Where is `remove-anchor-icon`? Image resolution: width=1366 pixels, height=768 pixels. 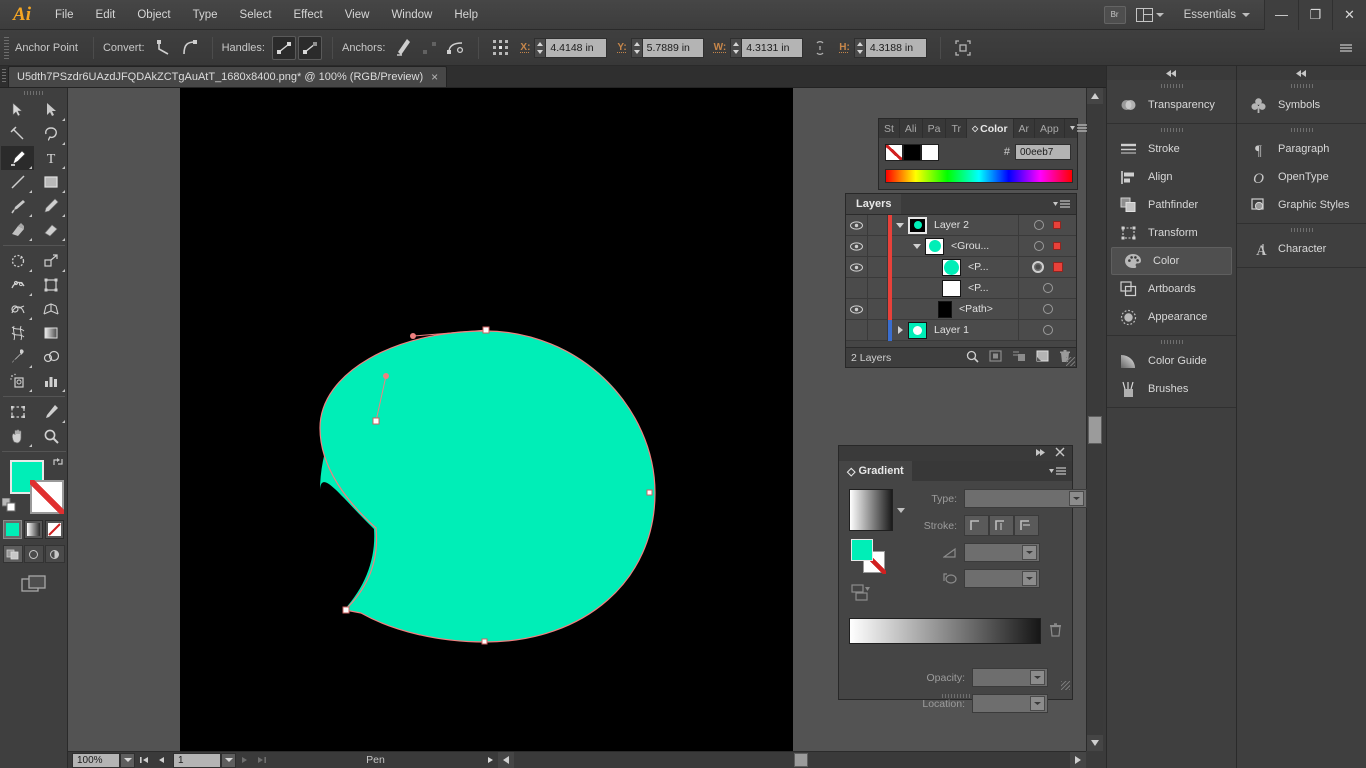 remove-anchor-icon is located at coordinates (404, 48).